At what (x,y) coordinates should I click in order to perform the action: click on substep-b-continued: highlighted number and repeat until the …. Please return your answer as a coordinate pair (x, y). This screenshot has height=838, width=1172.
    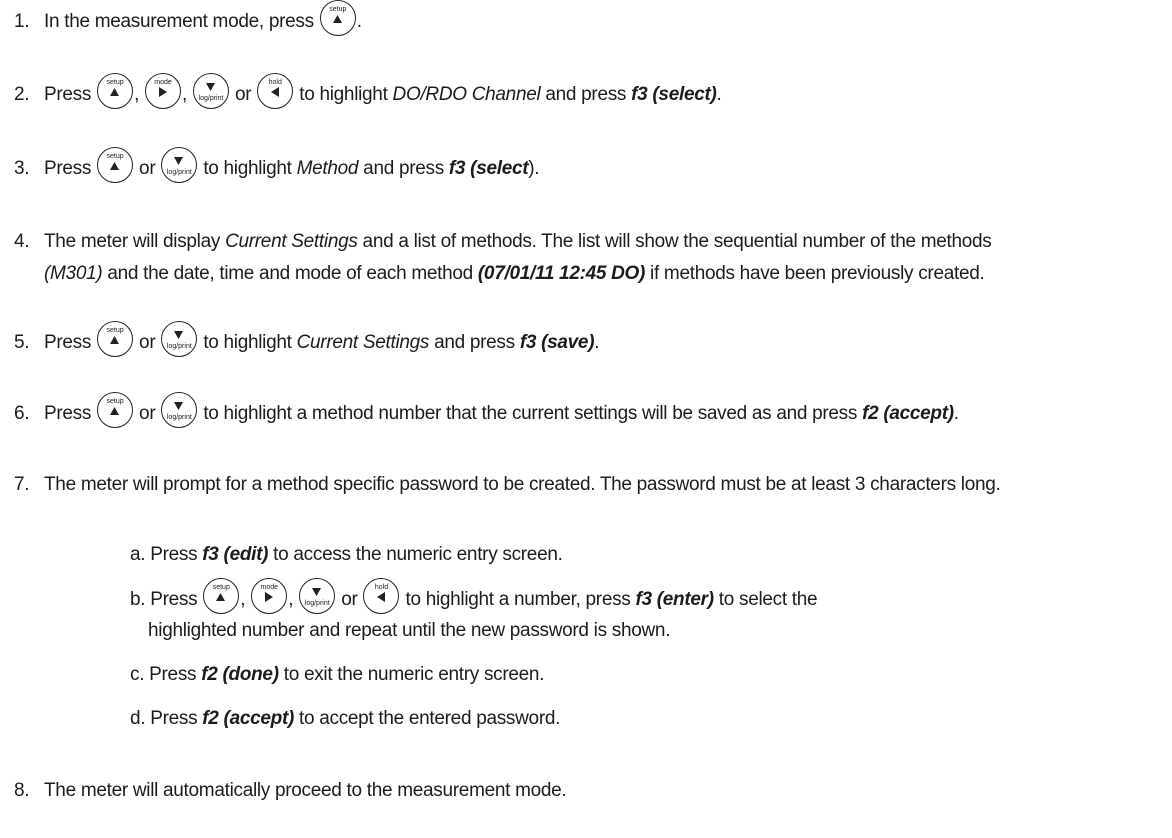
    Looking at the image, I should click on (409, 630).